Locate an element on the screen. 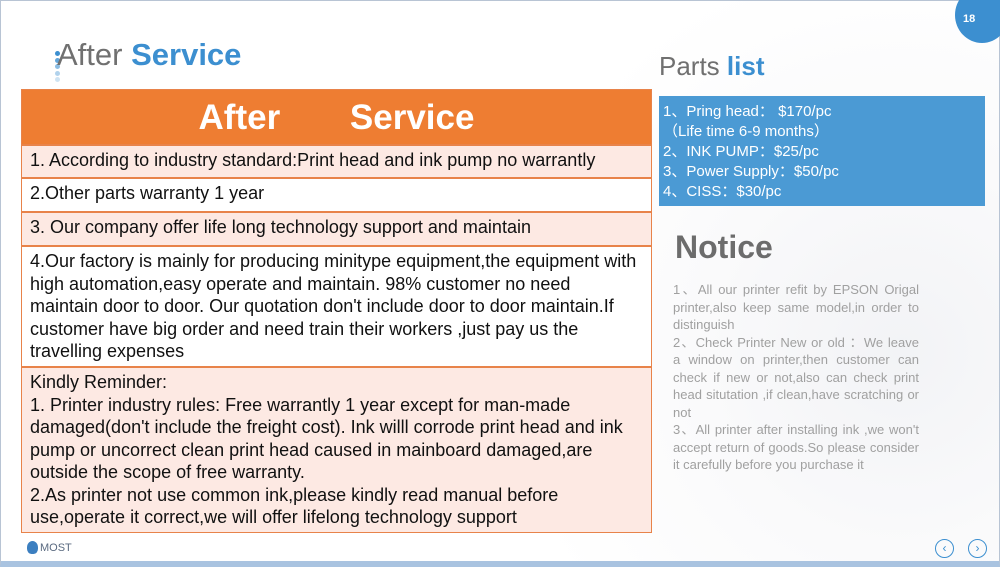 The image size is (1000, 567). chevron-left-icon: ‹ is located at coordinates (944, 548).